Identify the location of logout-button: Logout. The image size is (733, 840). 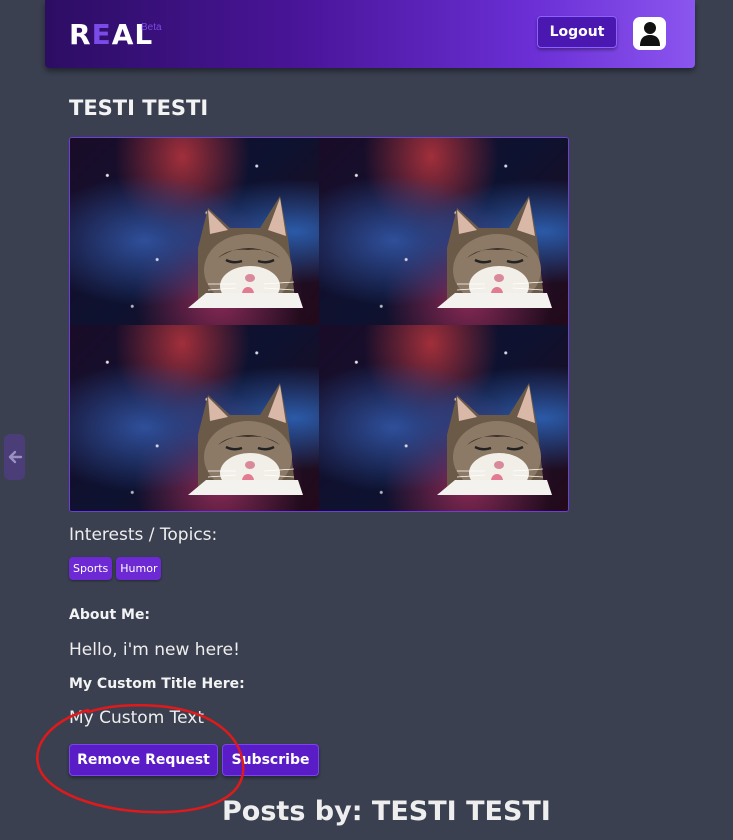
(577, 32).